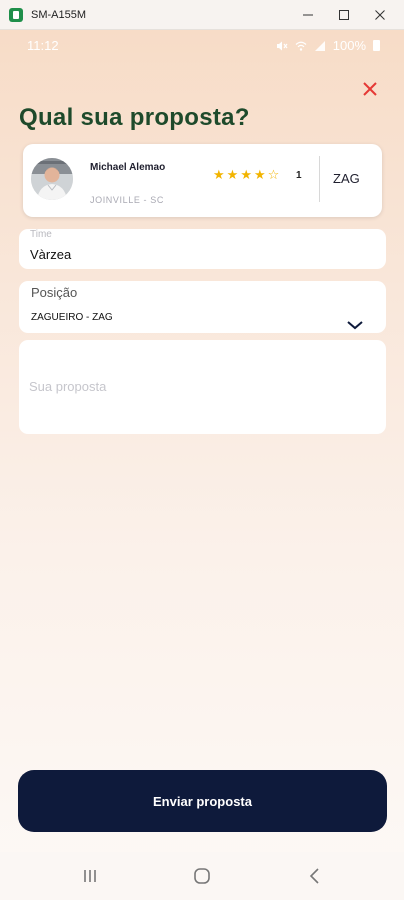 This screenshot has height=900, width=404. I want to click on time-field-value: Vàrzea, so click(51, 254).